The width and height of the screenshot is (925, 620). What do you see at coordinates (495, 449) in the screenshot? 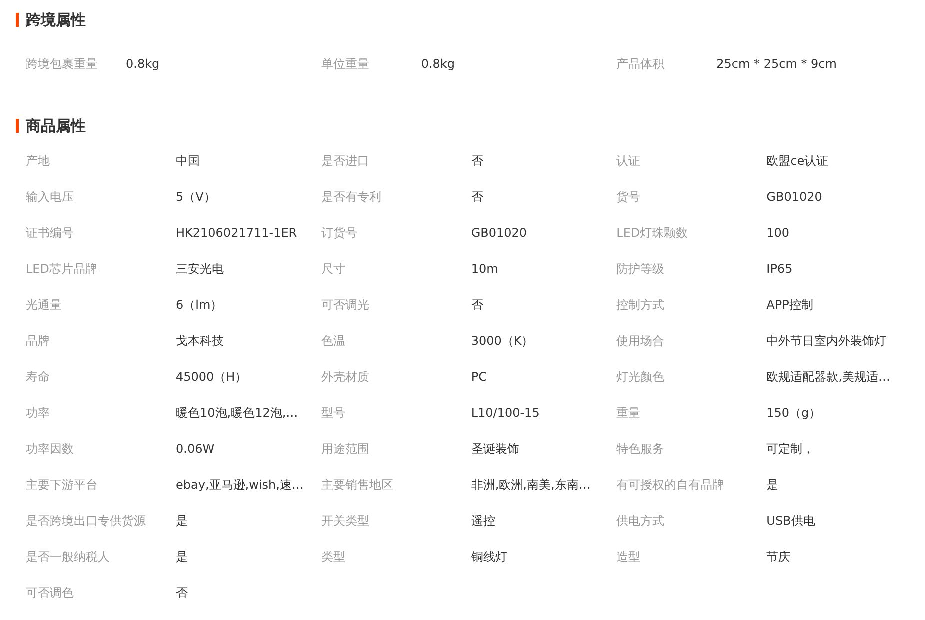
I see `attribute-value: 圣诞装饰` at bounding box center [495, 449].